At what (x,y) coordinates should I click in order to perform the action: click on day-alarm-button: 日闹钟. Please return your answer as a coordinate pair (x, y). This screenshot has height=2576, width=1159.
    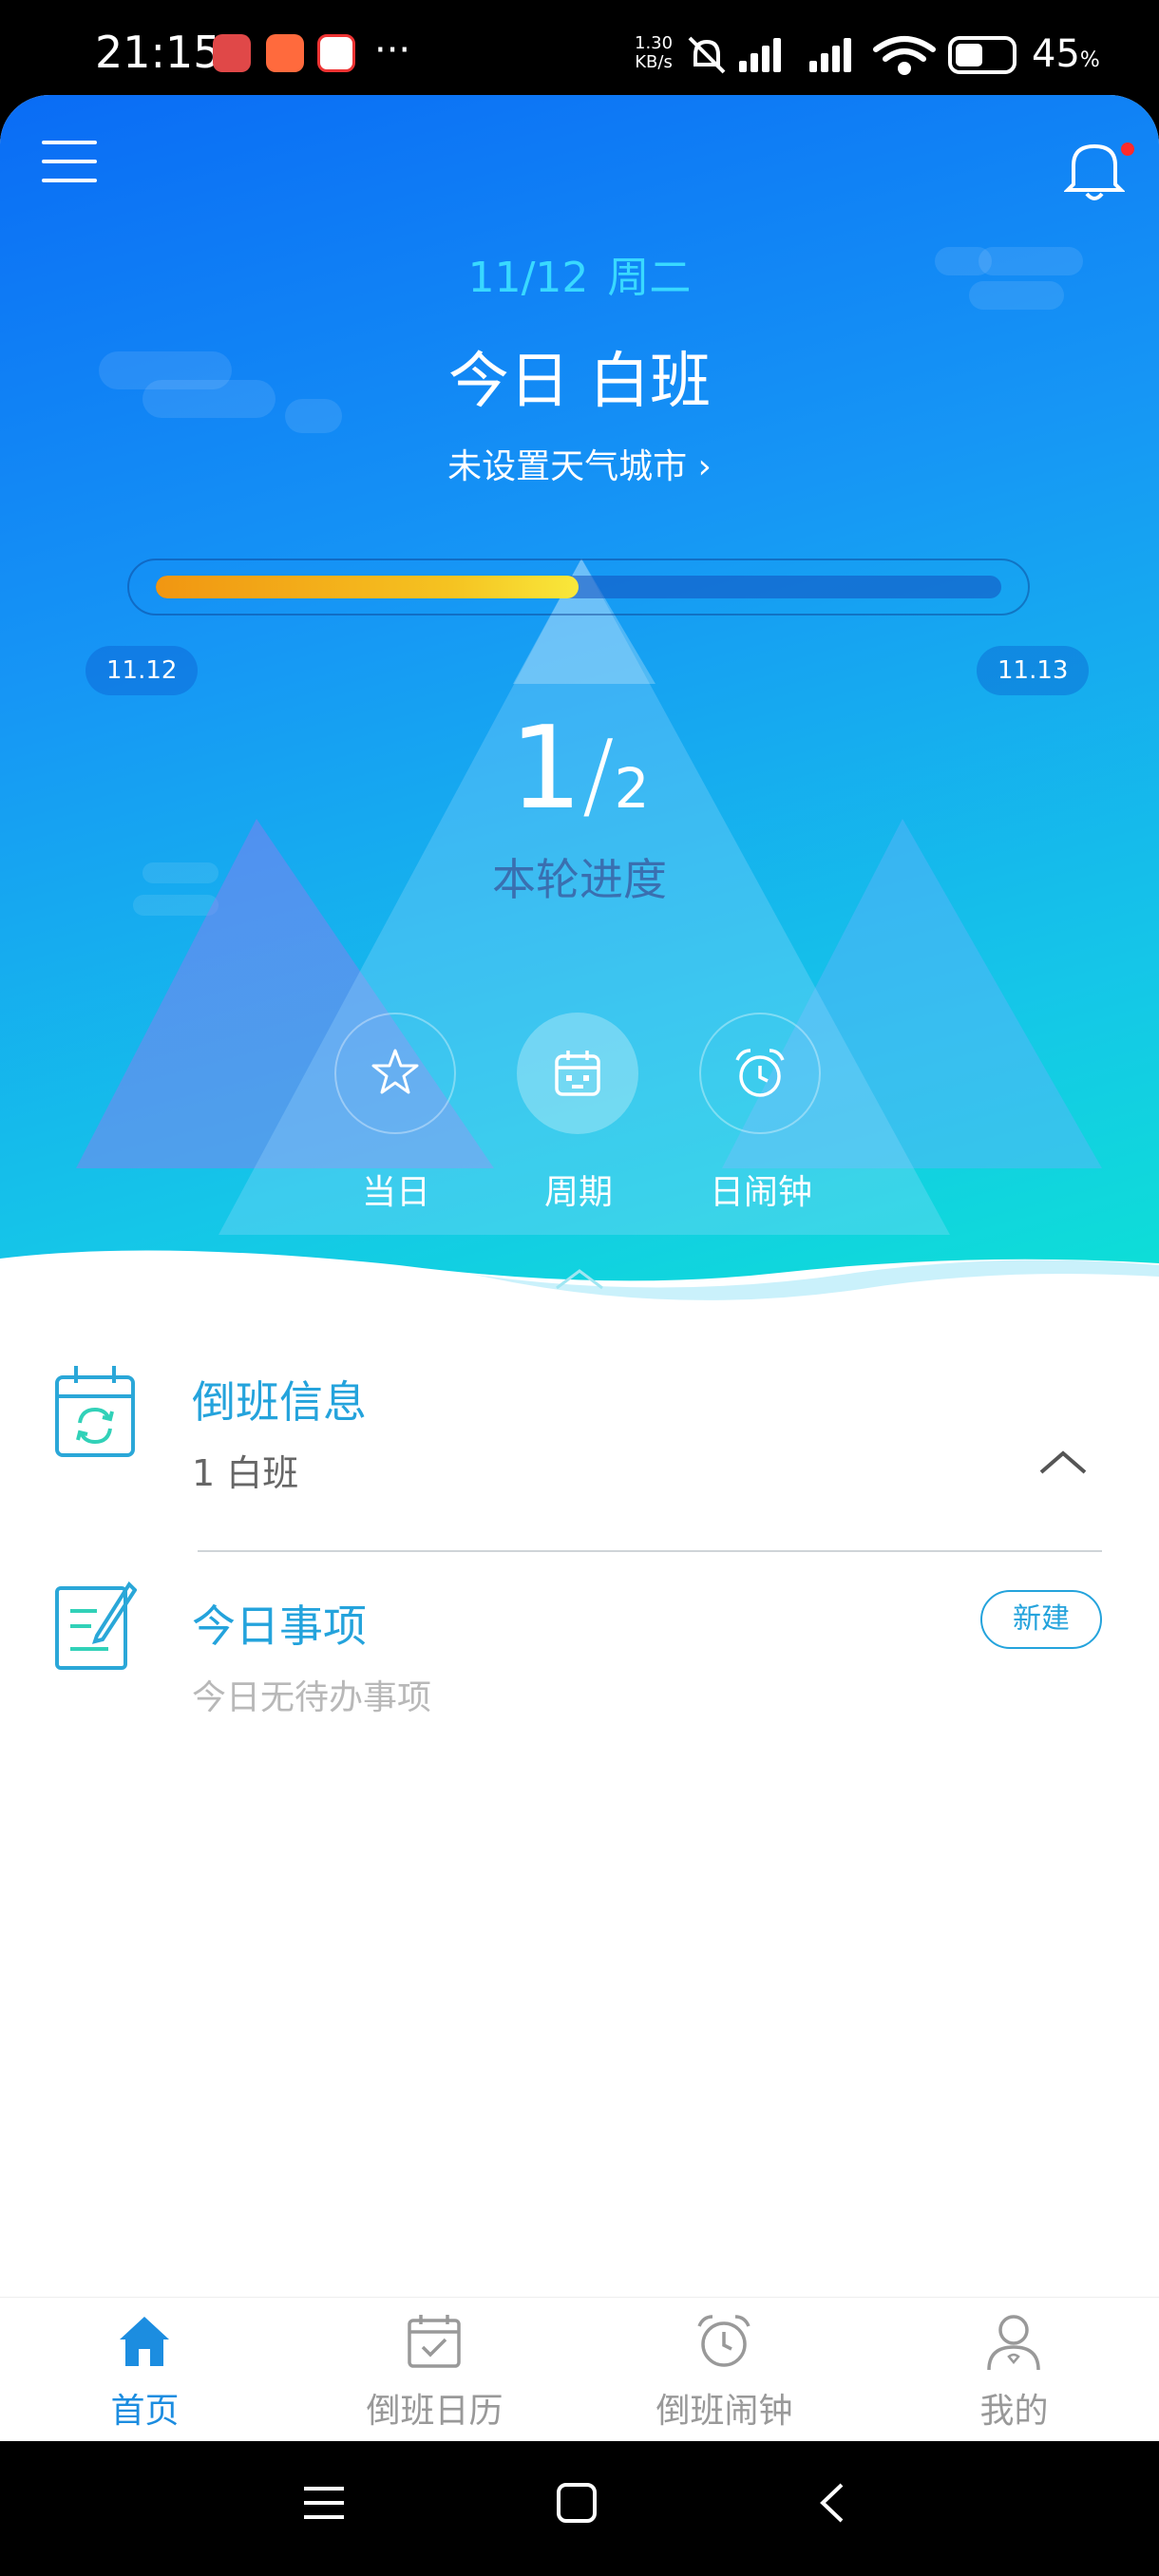
    Looking at the image, I should click on (761, 1113).